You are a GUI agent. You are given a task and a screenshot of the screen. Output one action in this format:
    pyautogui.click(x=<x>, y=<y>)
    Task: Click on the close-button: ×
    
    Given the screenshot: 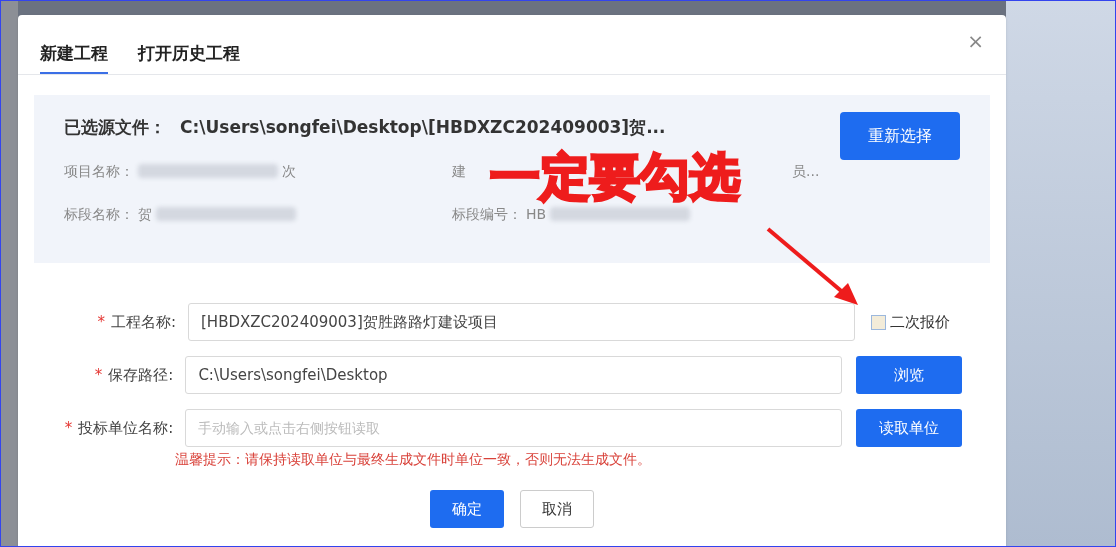 What is the action you would take?
    pyautogui.click(x=975, y=41)
    